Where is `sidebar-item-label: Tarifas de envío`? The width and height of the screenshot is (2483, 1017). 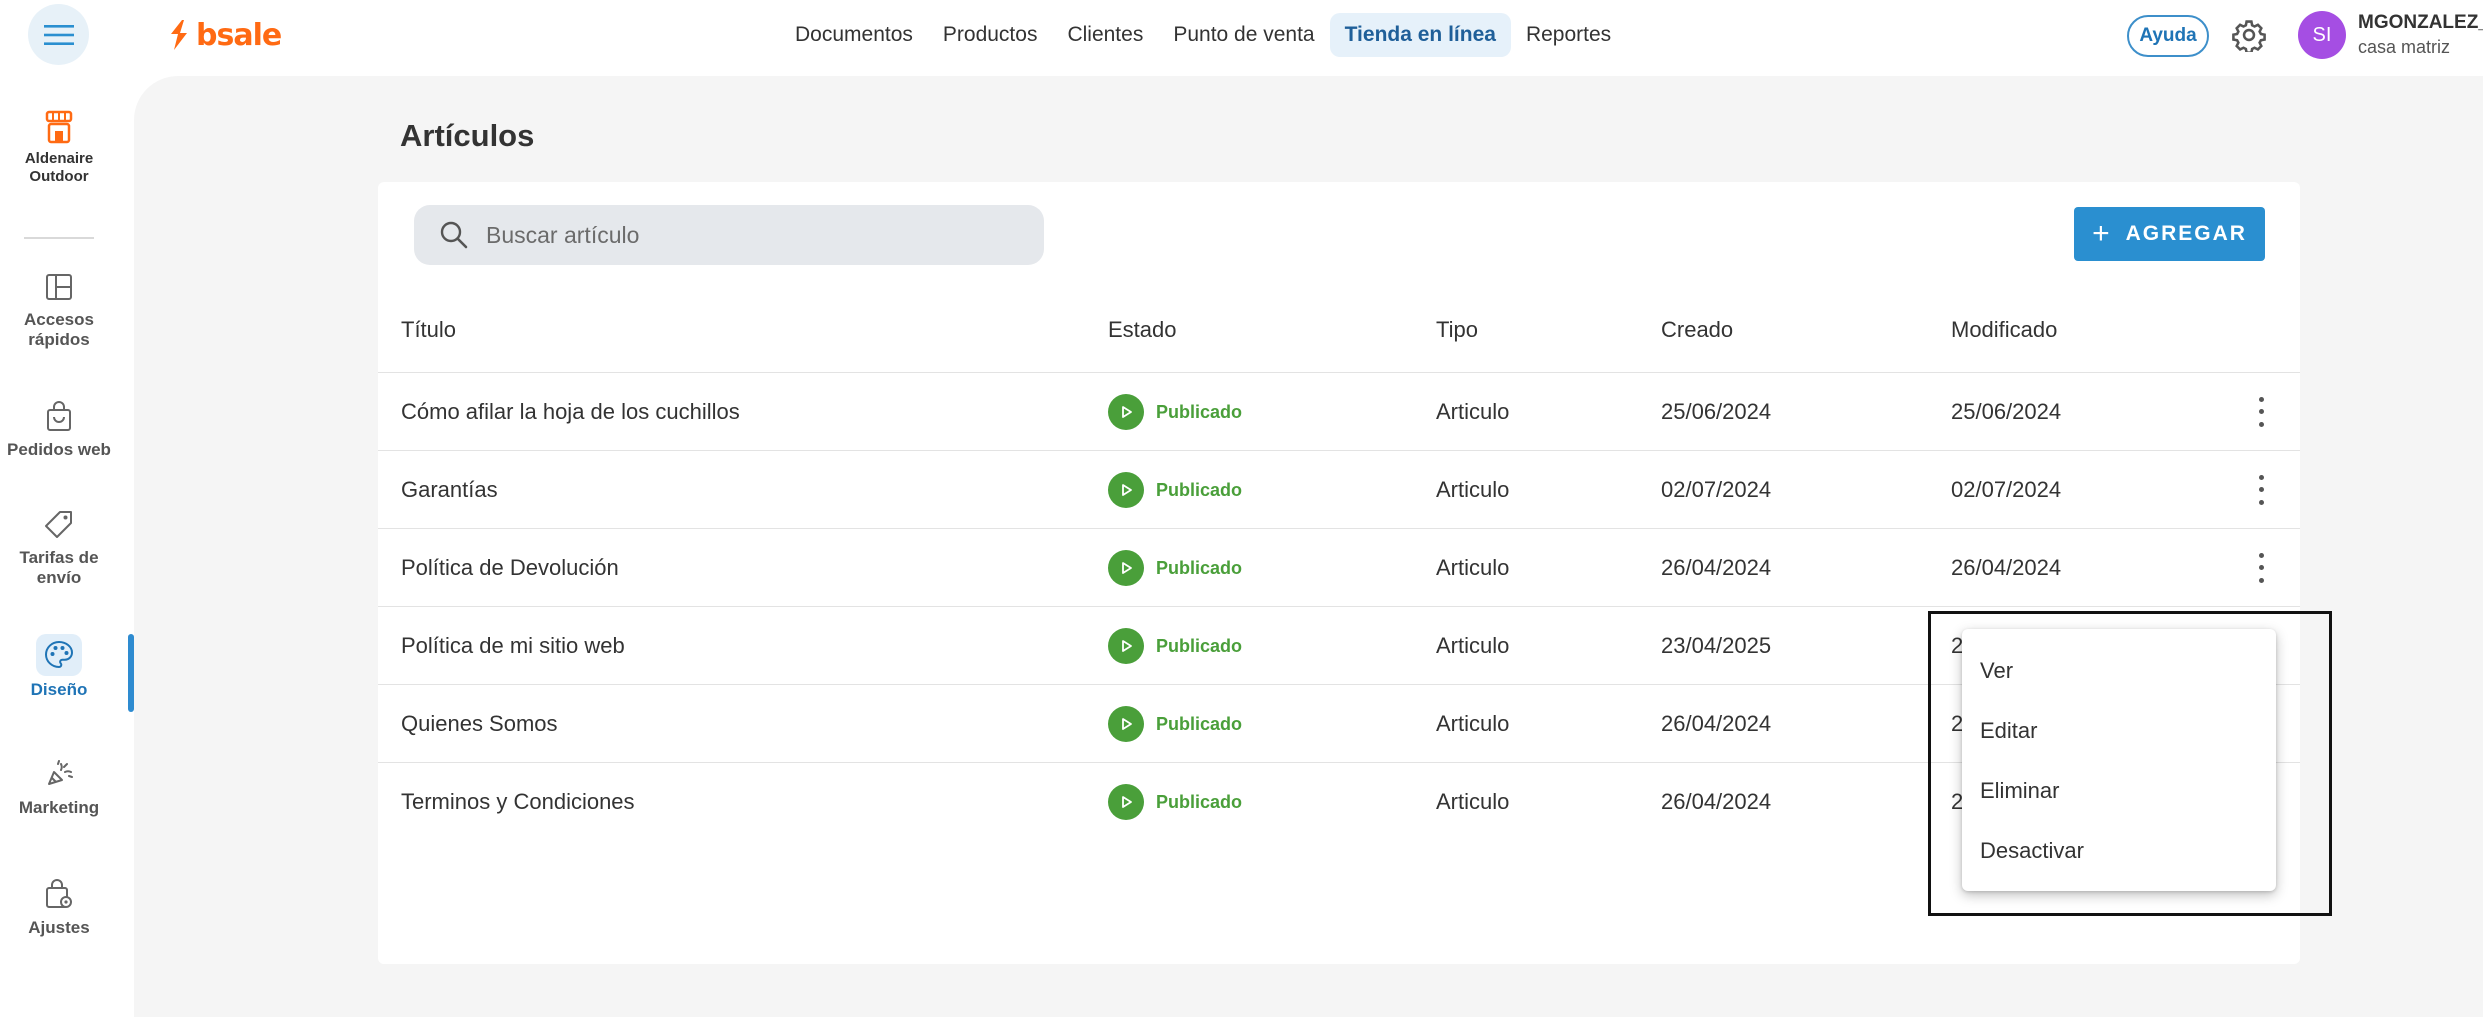 sidebar-item-label: Tarifas de envío is located at coordinates (59, 567).